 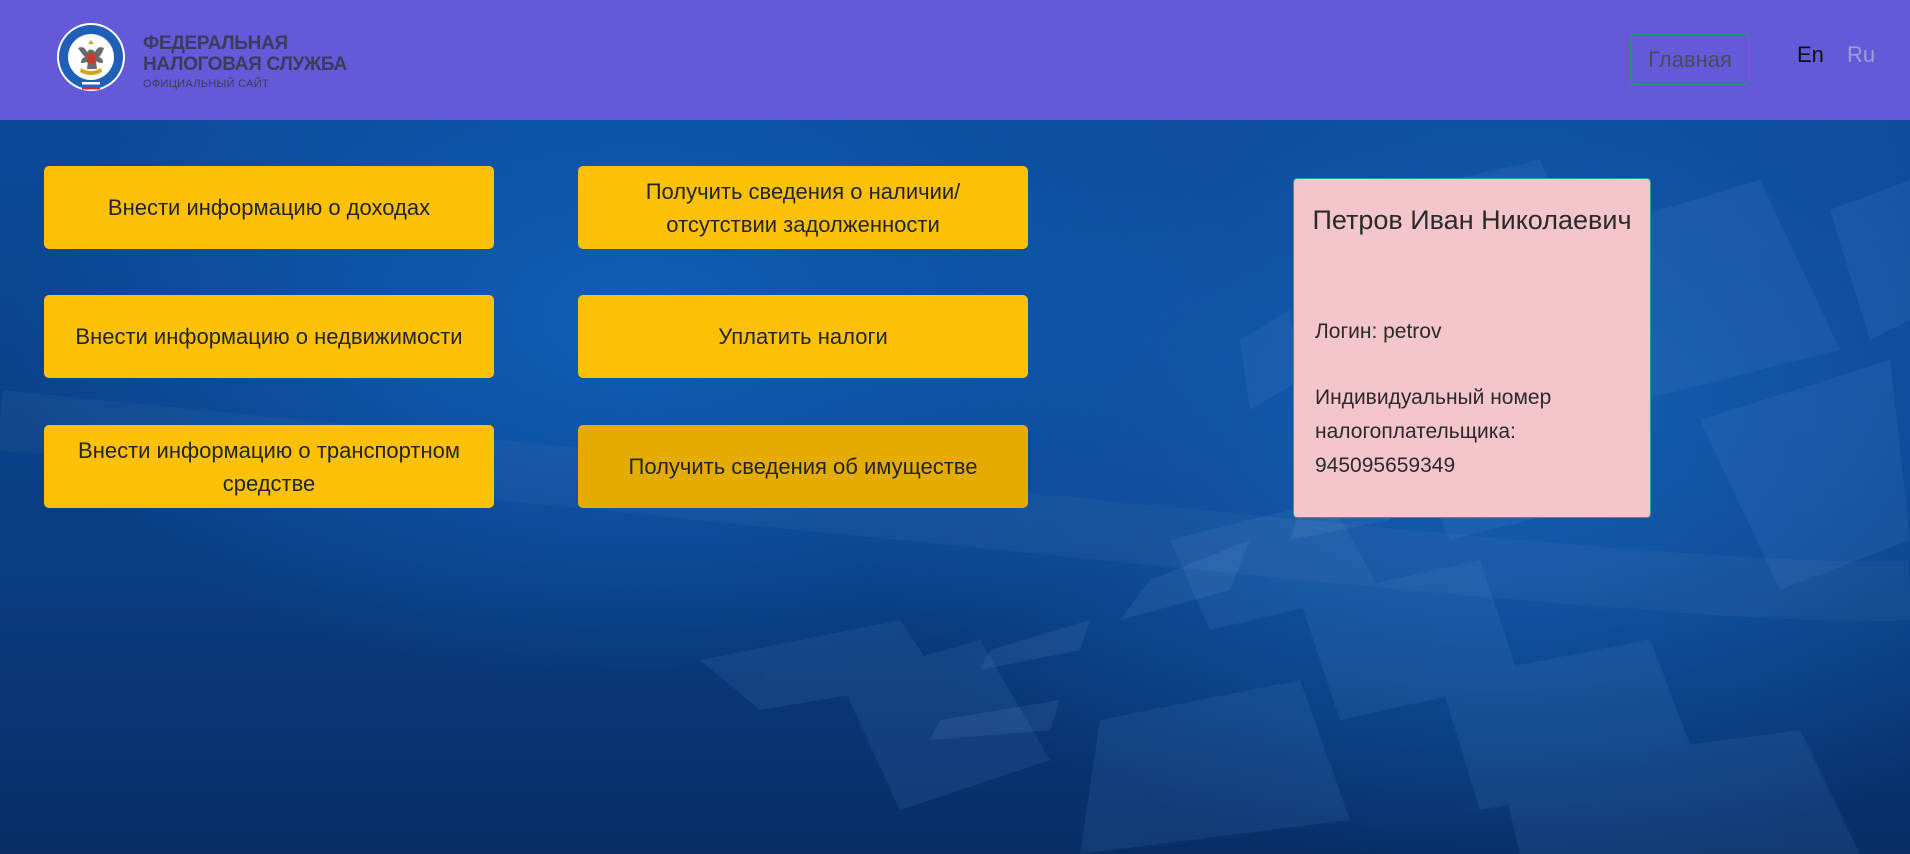 I want to click on home-button: Главная, so click(x=1690, y=59).